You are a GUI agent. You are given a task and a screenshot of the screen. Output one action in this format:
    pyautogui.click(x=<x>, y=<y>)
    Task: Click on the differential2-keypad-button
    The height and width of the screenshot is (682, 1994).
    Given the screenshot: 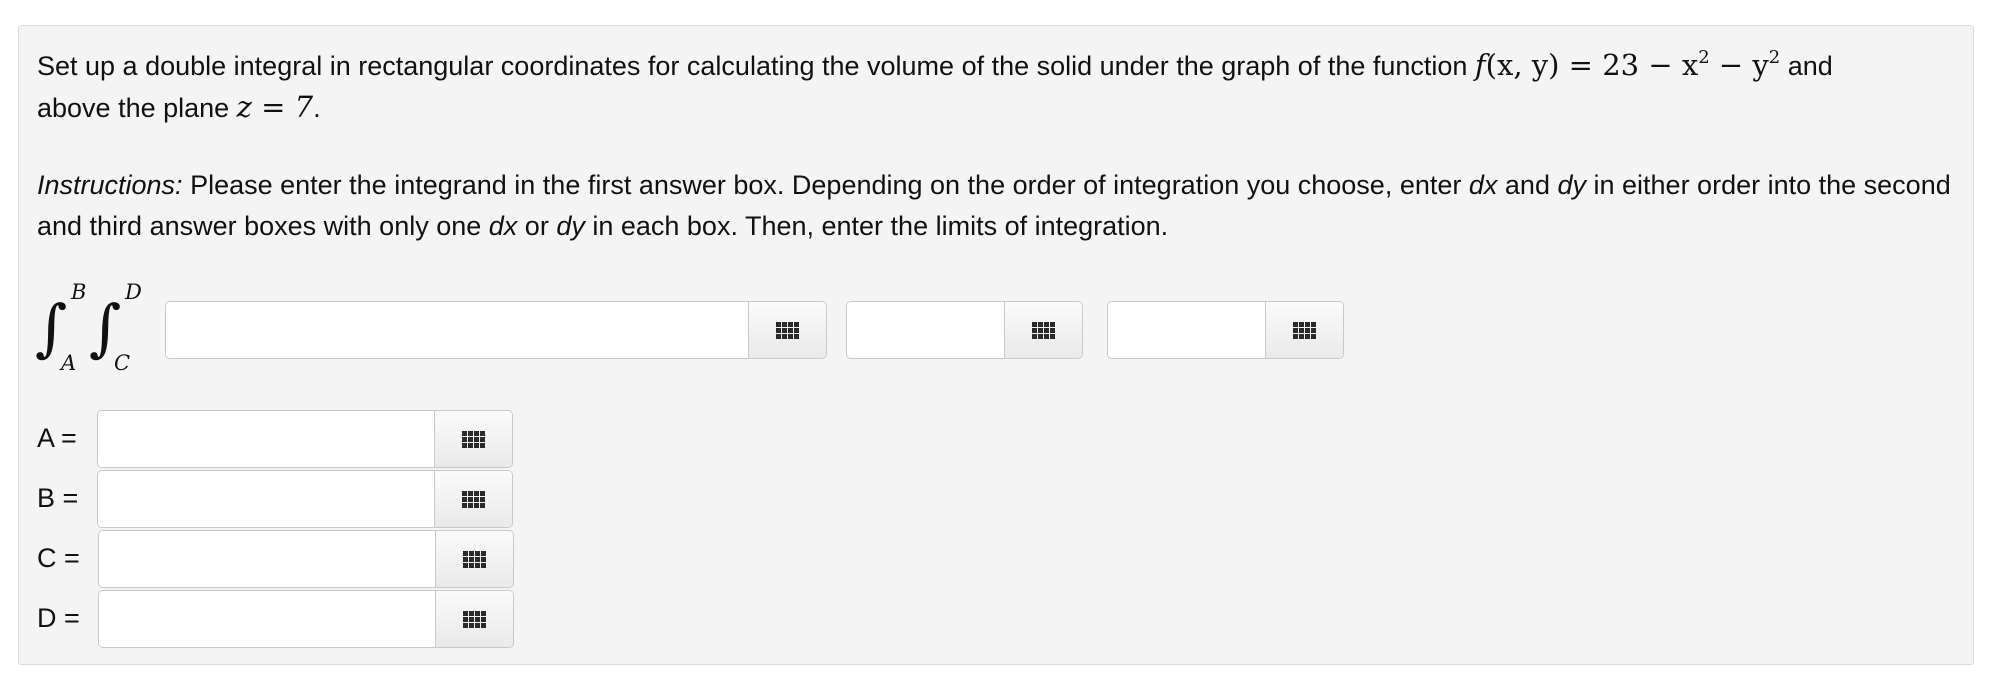 What is the action you would take?
    pyautogui.click(x=1304, y=330)
    